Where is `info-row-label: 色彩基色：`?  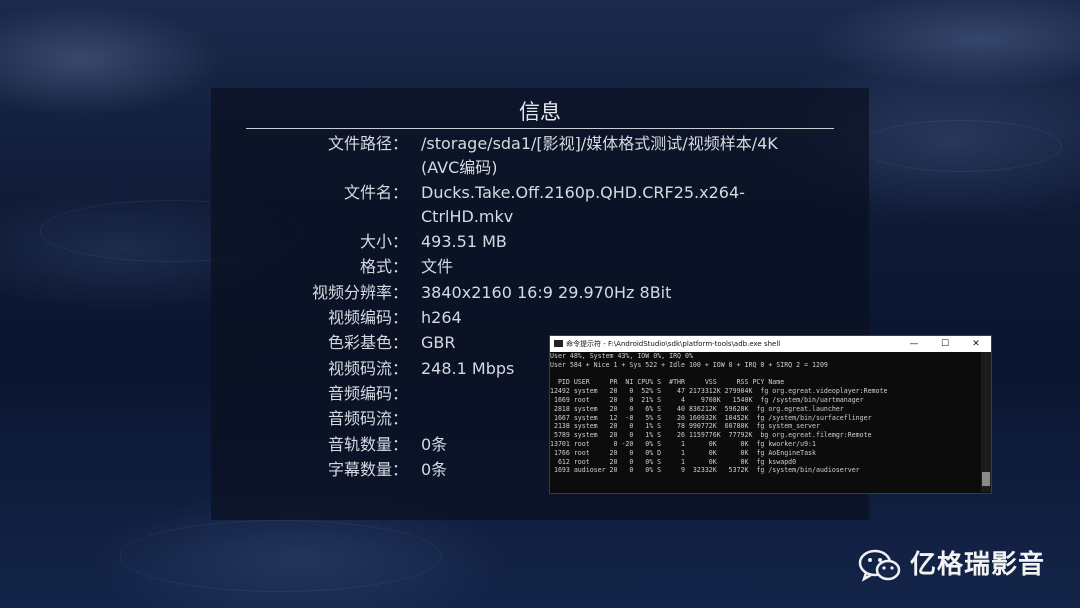
info-row-label: 色彩基色： is located at coordinates (367, 342).